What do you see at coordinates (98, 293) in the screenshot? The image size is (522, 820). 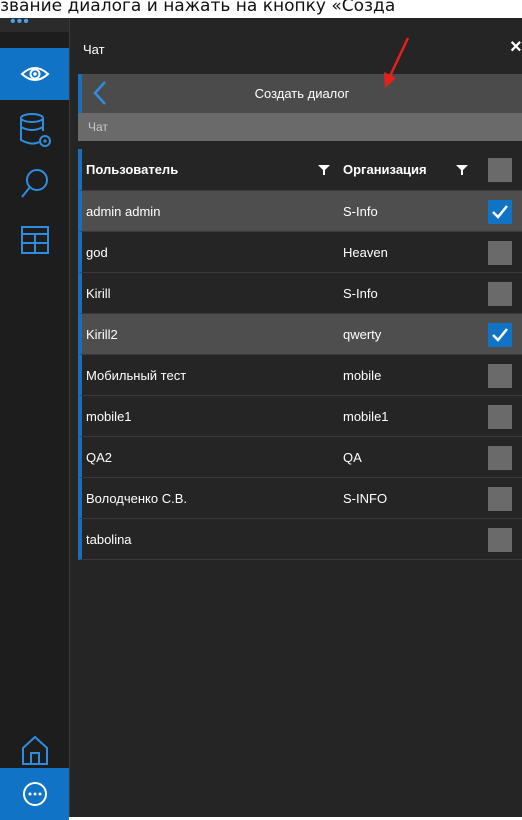 I see `user-name-cell: Kirill` at bounding box center [98, 293].